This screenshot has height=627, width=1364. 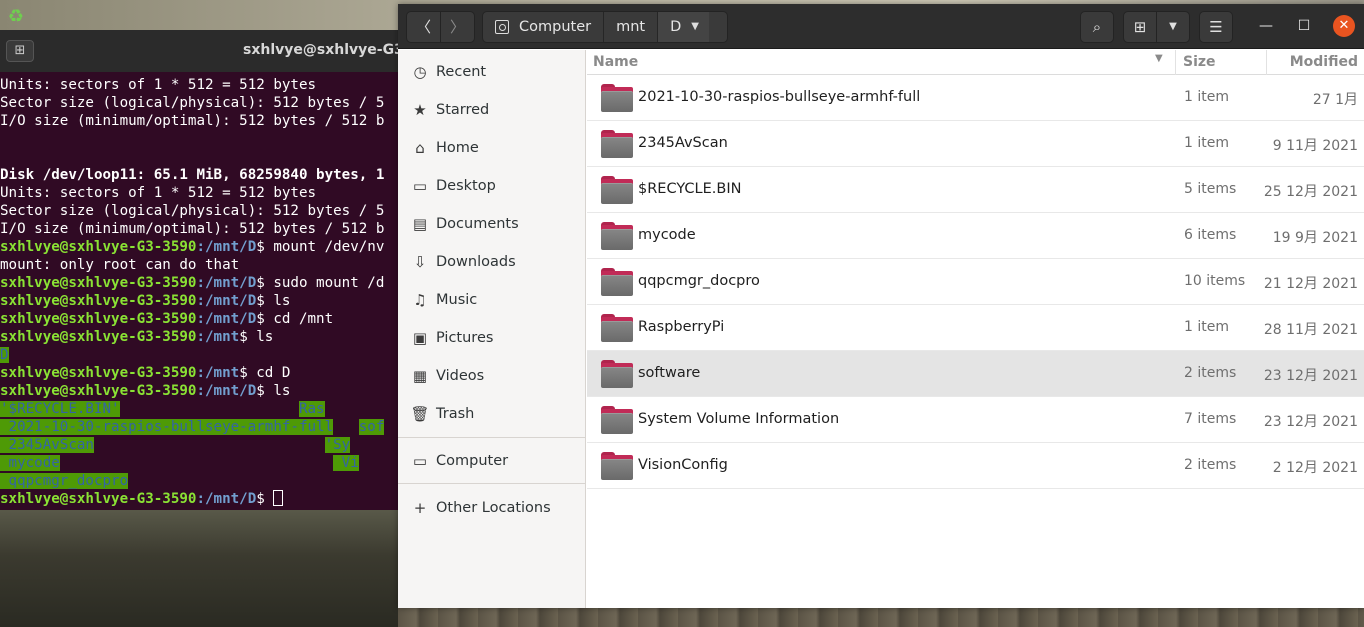 I want to click on sidebar-item-label: Home, so click(x=457, y=148).